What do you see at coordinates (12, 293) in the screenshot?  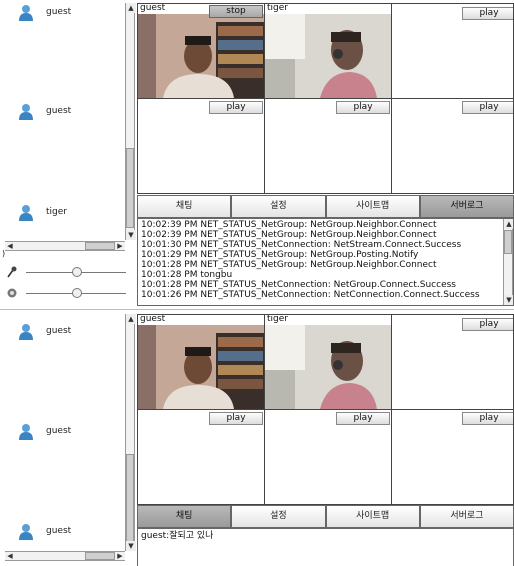 I see `speaker-icon` at bounding box center [12, 293].